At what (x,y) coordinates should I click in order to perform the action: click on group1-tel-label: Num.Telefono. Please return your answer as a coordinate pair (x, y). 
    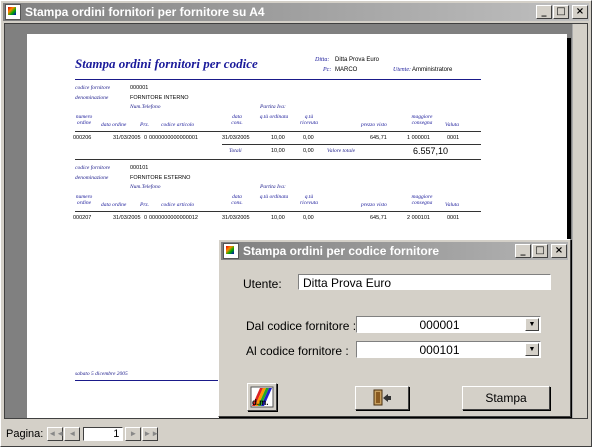
    Looking at the image, I should click on (145, 107).